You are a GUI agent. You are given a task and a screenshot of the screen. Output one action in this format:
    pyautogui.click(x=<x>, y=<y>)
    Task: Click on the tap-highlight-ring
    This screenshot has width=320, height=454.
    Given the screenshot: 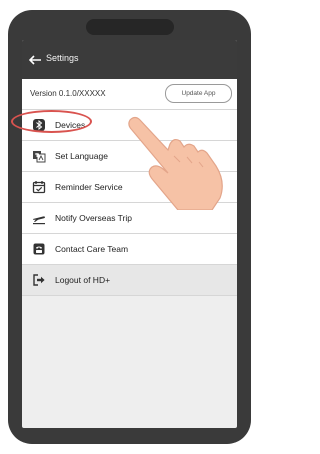 What is the action you would take?
    pyautogui.click(x=51, y=121)
    